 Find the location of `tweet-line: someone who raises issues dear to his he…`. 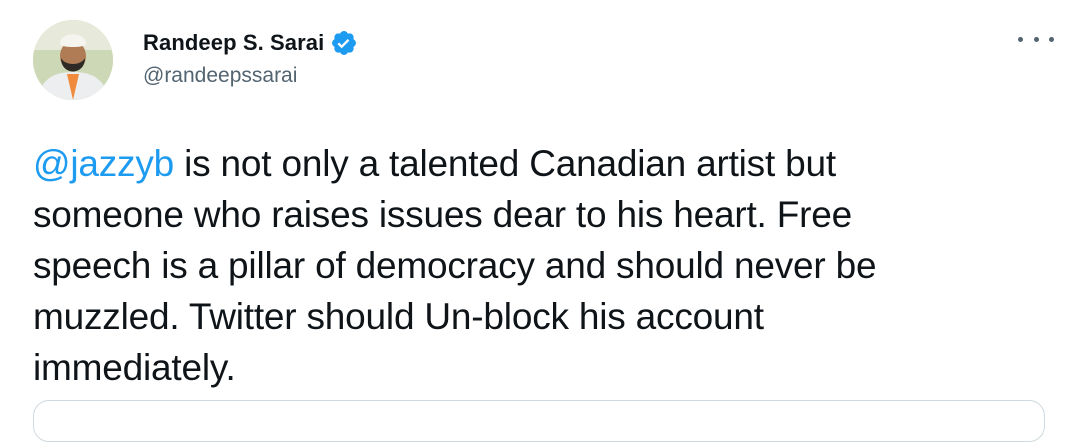

tweet-line: someone who raises issues dear to his he… is located at coordinates (442, 214).